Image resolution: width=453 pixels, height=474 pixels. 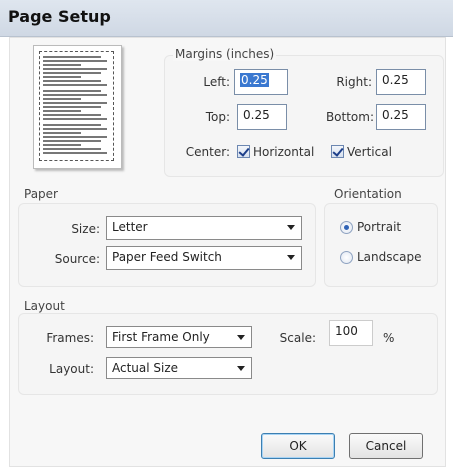 I want to click on radio-selected-dot, so click(x=346, y=227).